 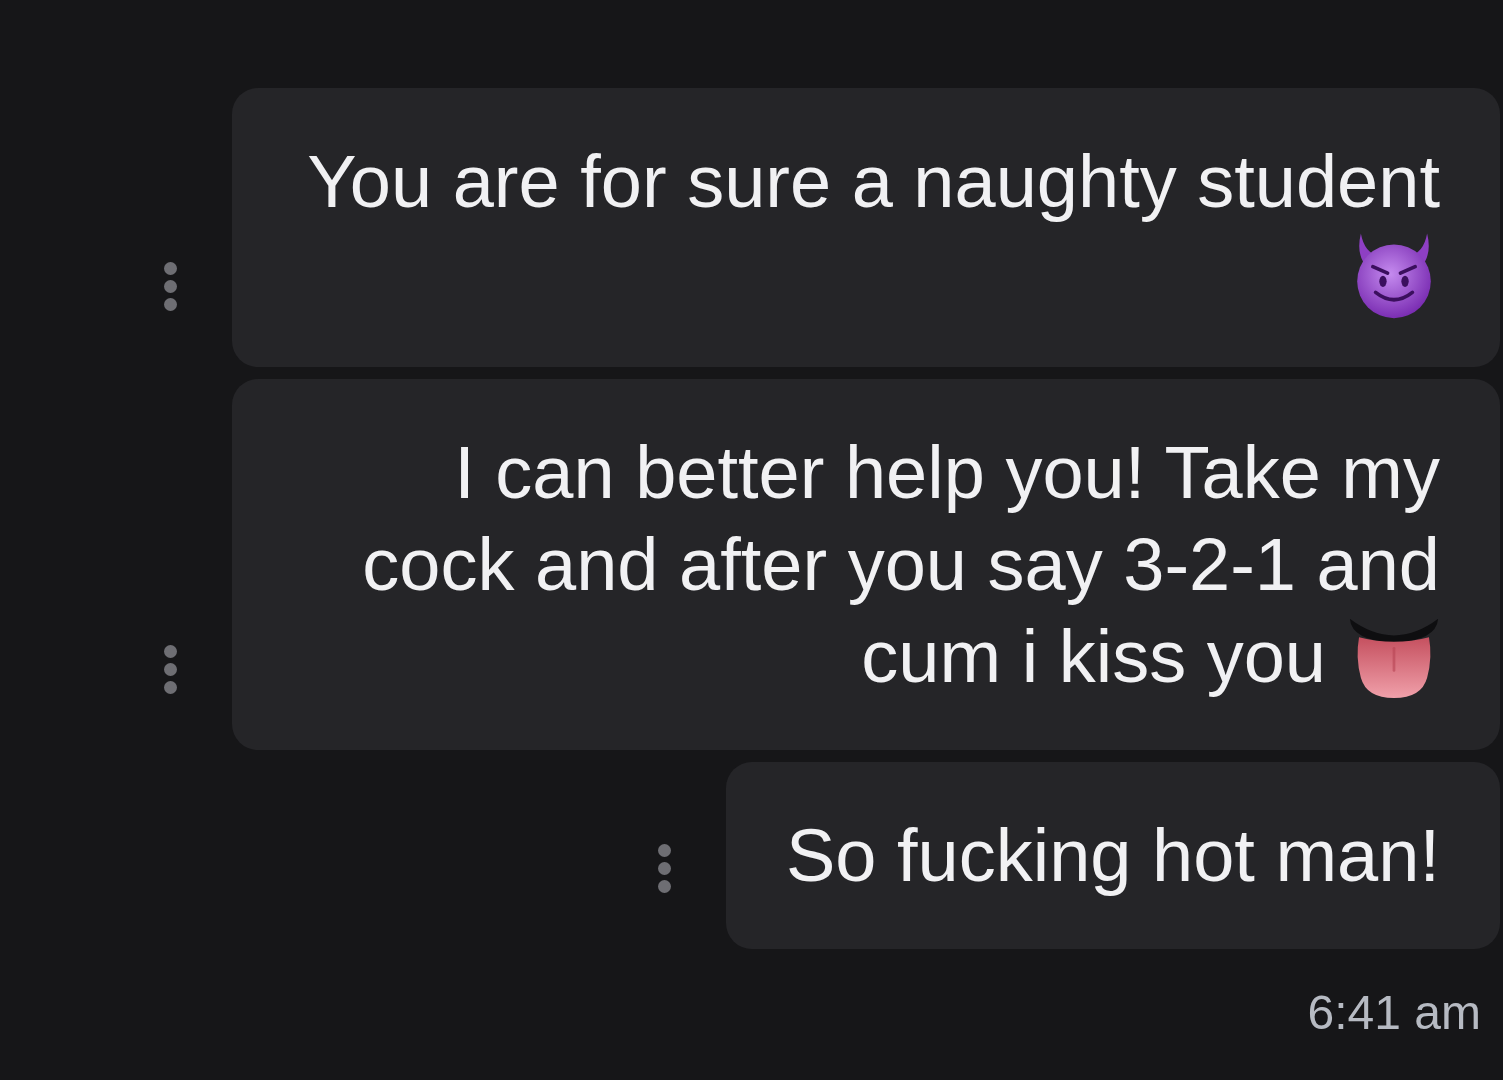 I want to click on message-text: So fucking hot man!, so click(x=1112, y=856).